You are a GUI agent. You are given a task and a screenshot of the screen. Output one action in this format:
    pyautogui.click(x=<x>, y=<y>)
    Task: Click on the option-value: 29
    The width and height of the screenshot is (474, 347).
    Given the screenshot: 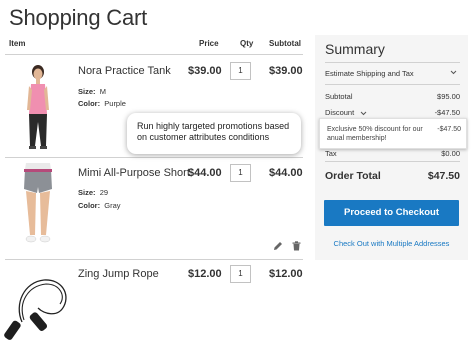 What is the action you would take?
    pyautogui.click(x=104, y=192)
    